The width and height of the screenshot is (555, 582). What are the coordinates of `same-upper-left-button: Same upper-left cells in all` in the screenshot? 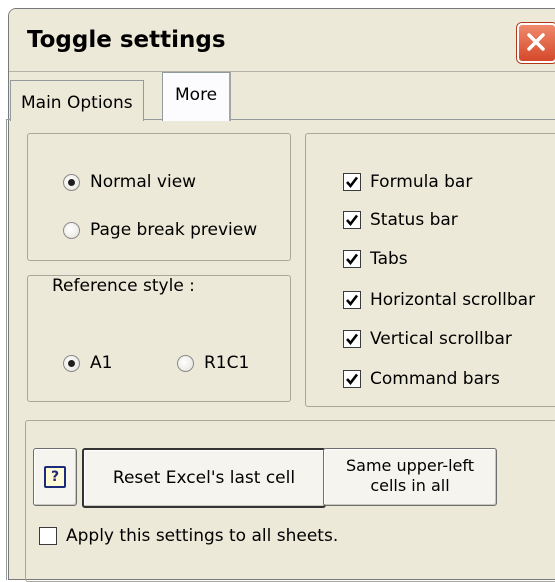 It's located at (410, 477).